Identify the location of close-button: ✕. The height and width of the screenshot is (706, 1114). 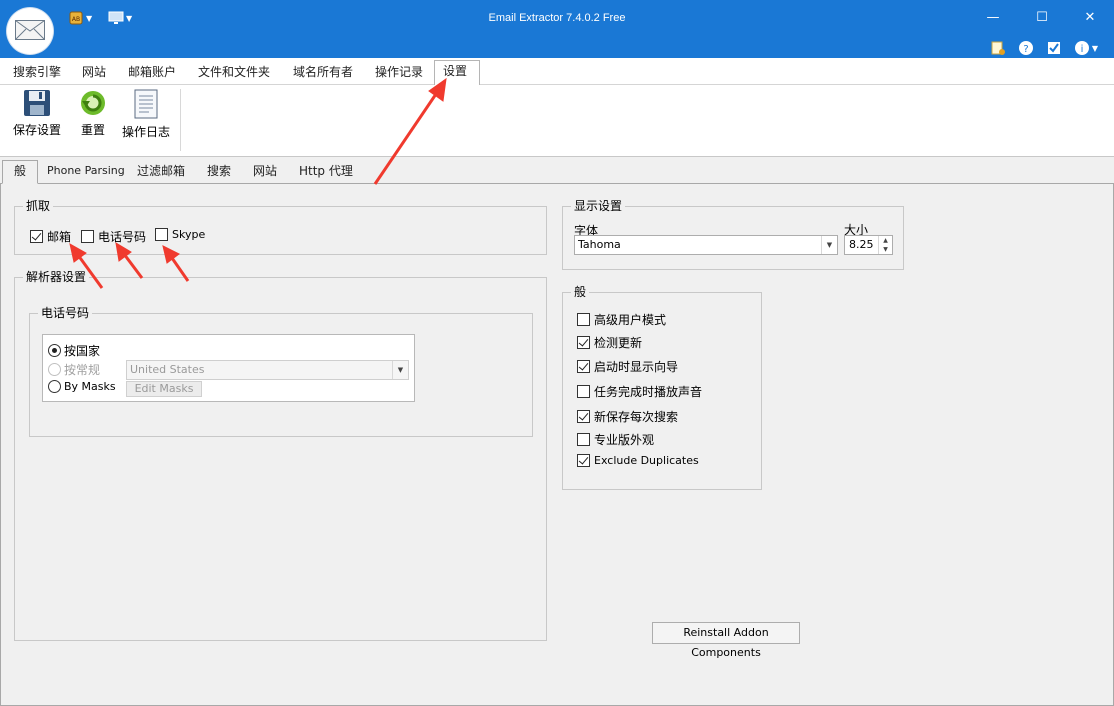
(1090, 18).